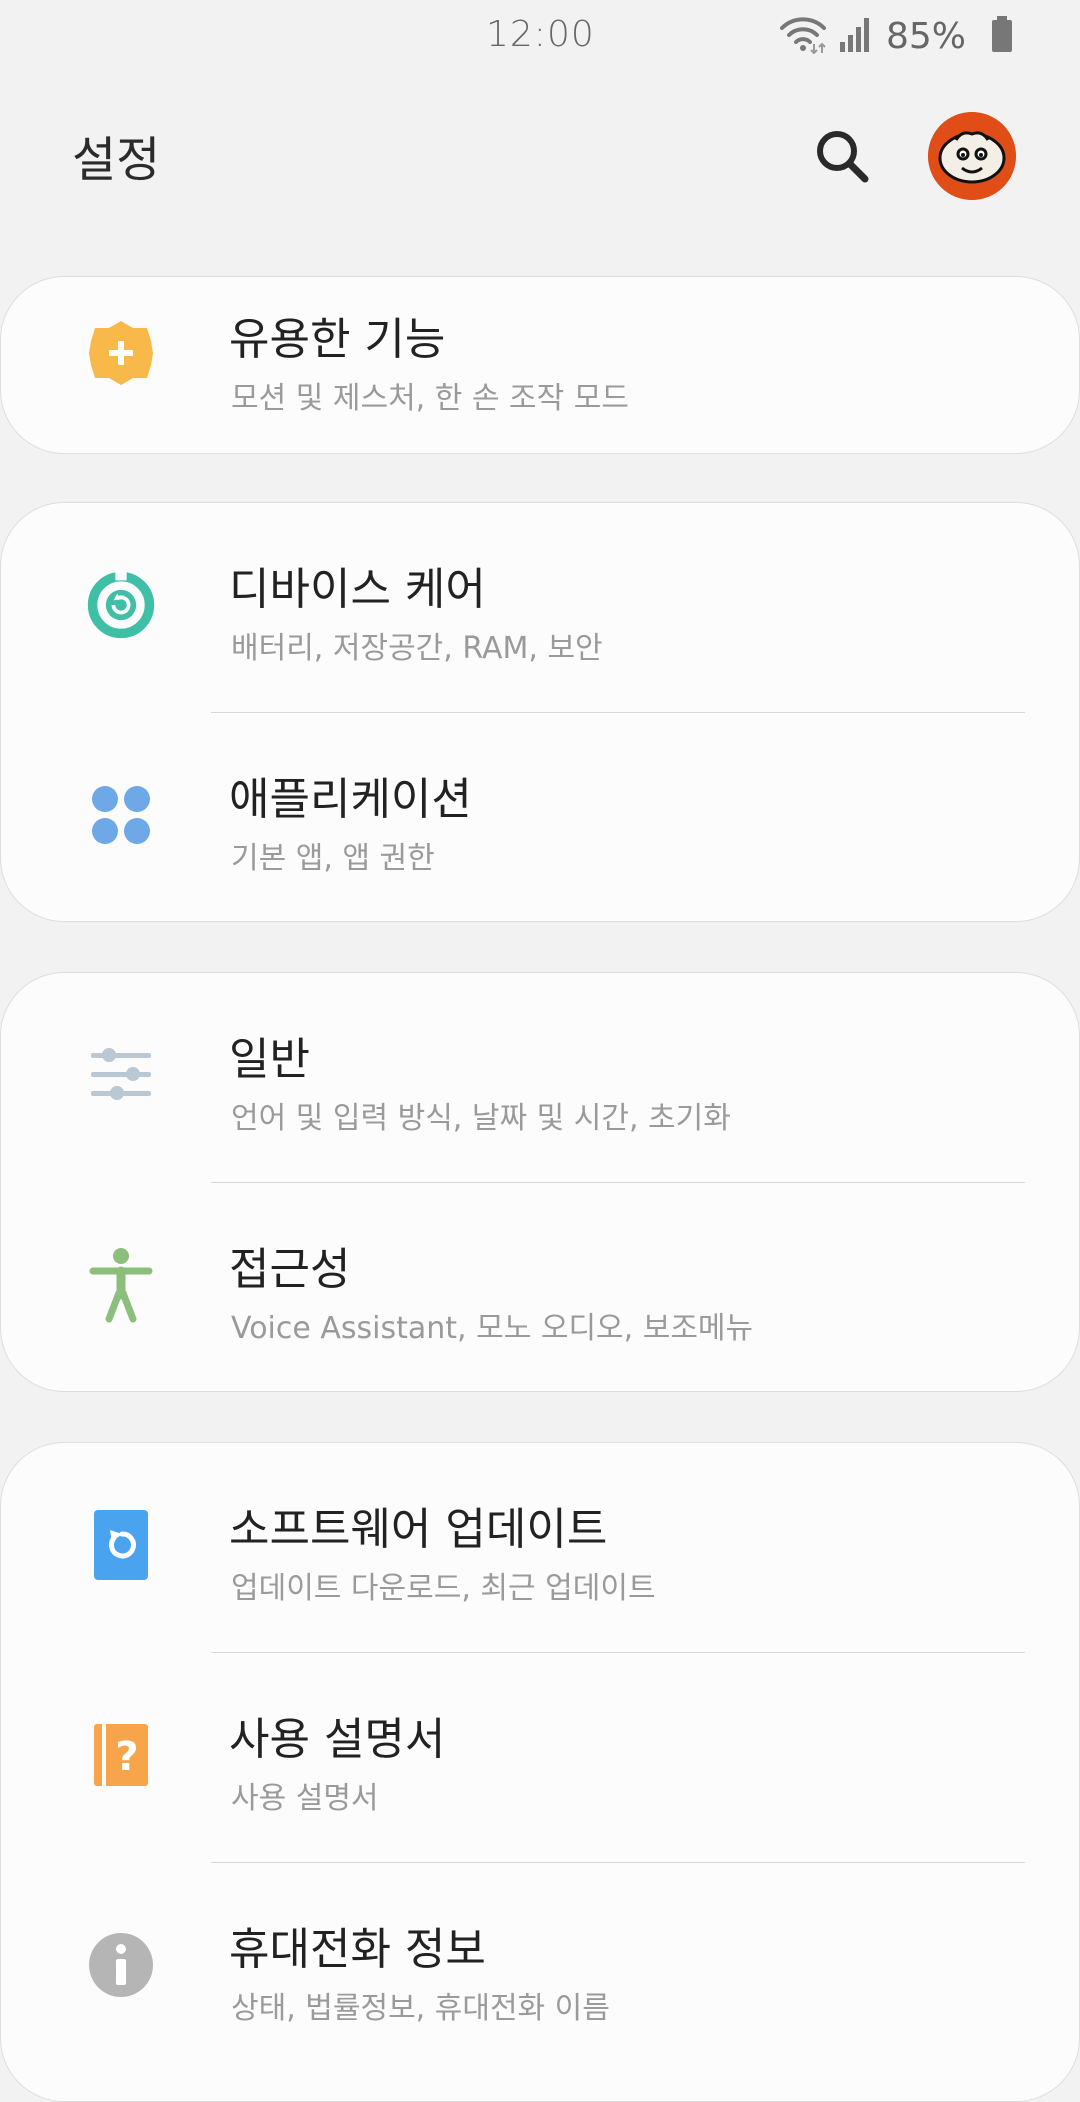  I want to click on item-subtitle: 기본 앱, 앱 권한, so click(333, 858).